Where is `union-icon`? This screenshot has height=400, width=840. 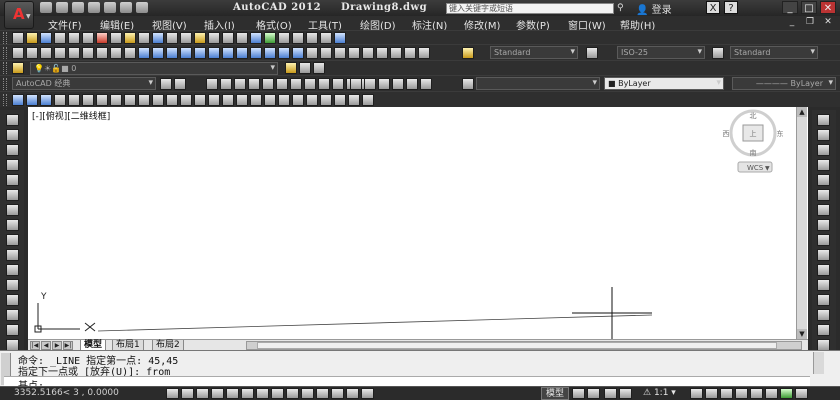 union-icon is located at coordinates (214, 53).